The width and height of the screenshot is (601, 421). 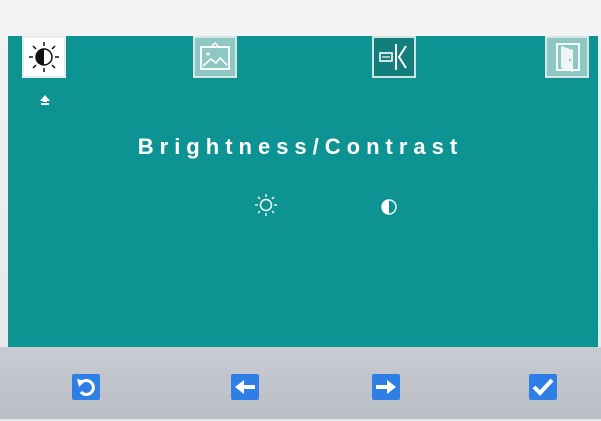 I want to click on input-source-icon, so click(x=393, y=57).